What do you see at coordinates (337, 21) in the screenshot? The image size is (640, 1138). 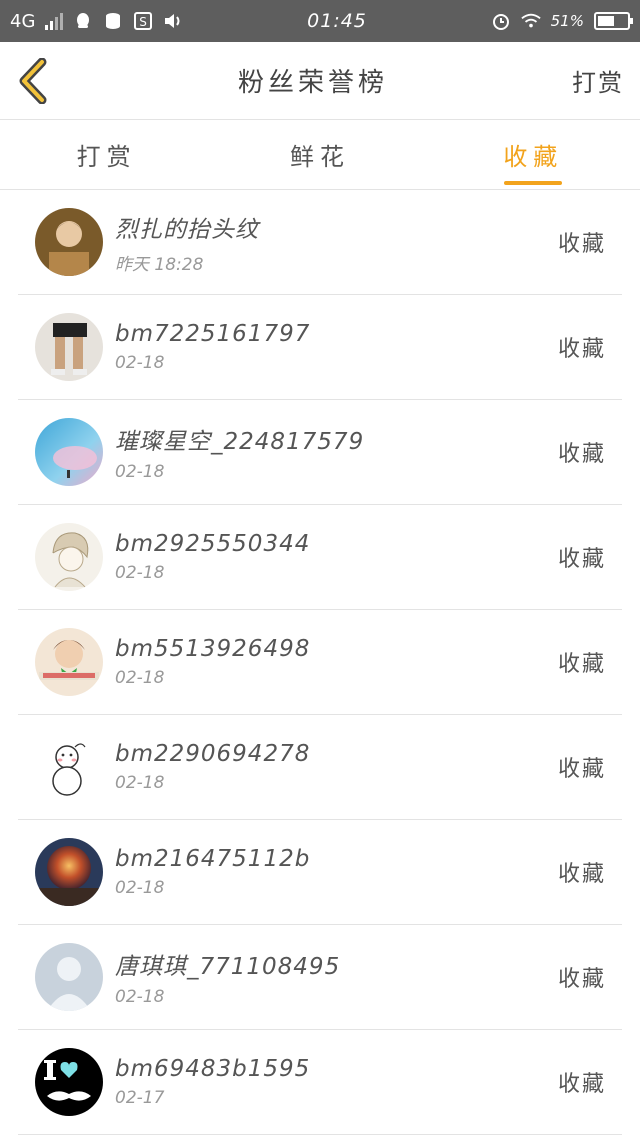 I see `clock: 01:45` at bounding box center [337, 21].